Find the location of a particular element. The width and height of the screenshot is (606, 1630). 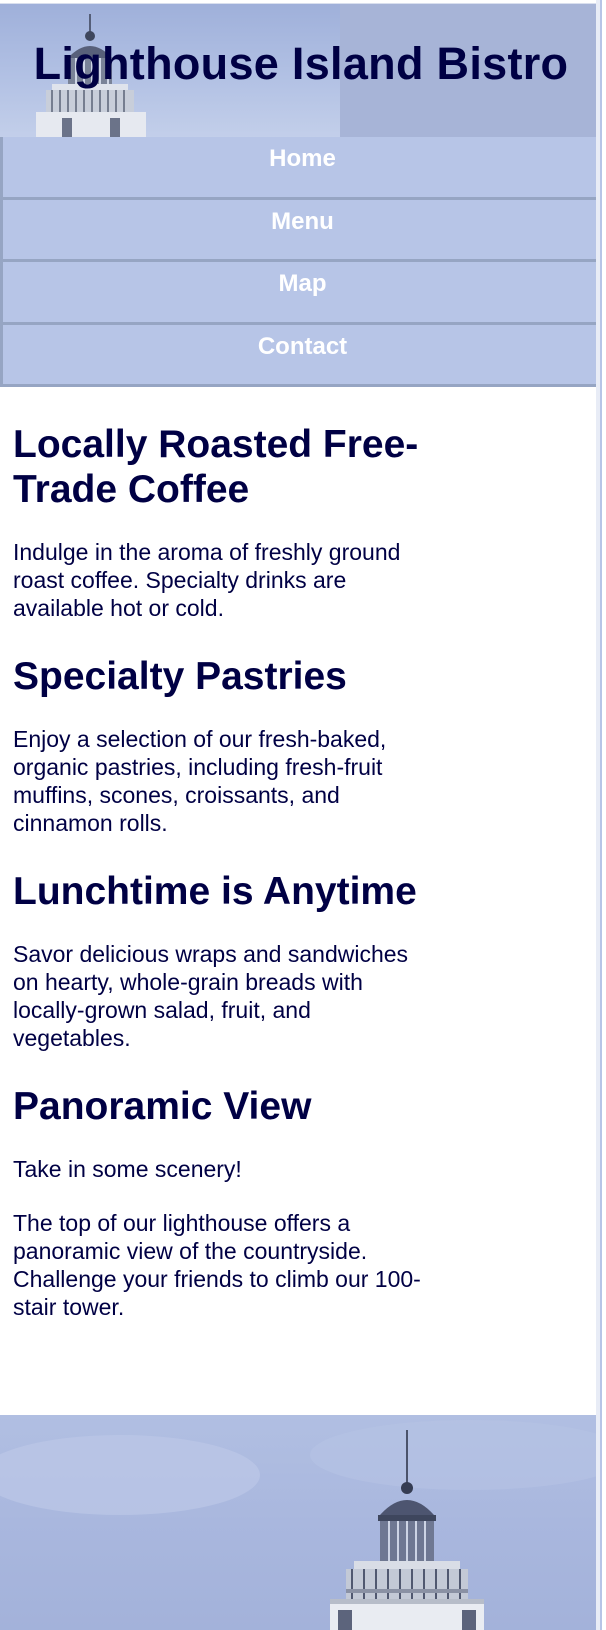

section-paragraph: Take in some scenery! is located at coordinates (127, 1169).